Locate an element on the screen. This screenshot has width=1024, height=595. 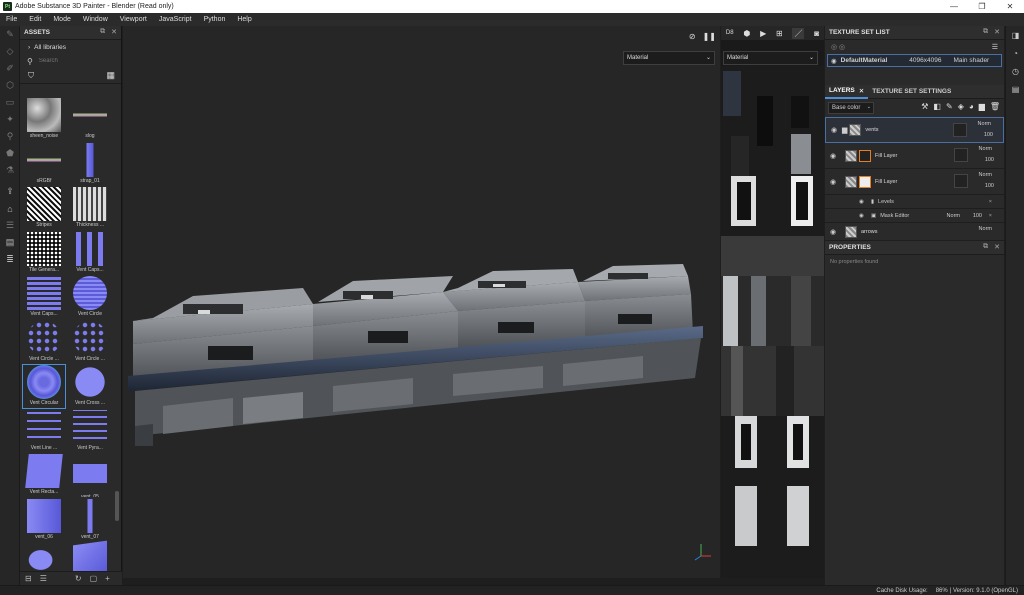
tab-texture-set-settings: TEXTURE SET SETTINGS is located at coordinates (911, 92).